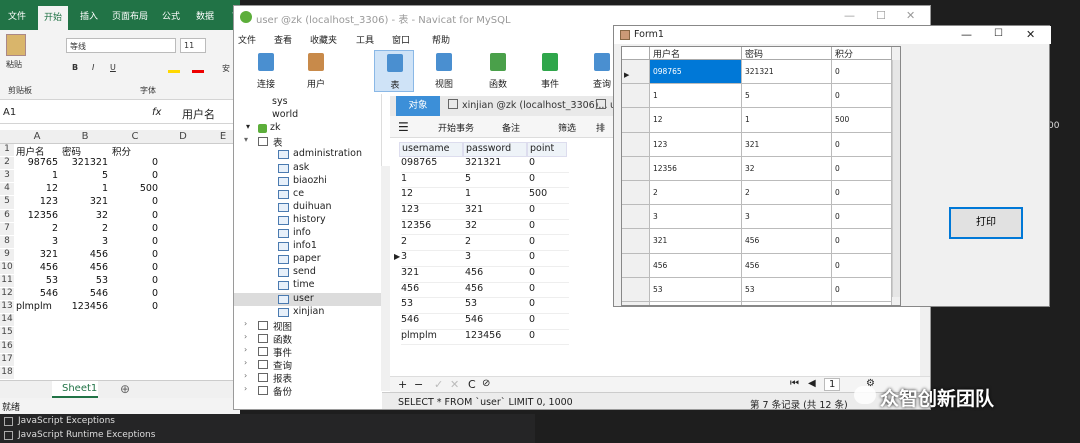  Describe the element at coordinates (696, 96) in the screenshot. I see `dgv-cell: 1` at that location.